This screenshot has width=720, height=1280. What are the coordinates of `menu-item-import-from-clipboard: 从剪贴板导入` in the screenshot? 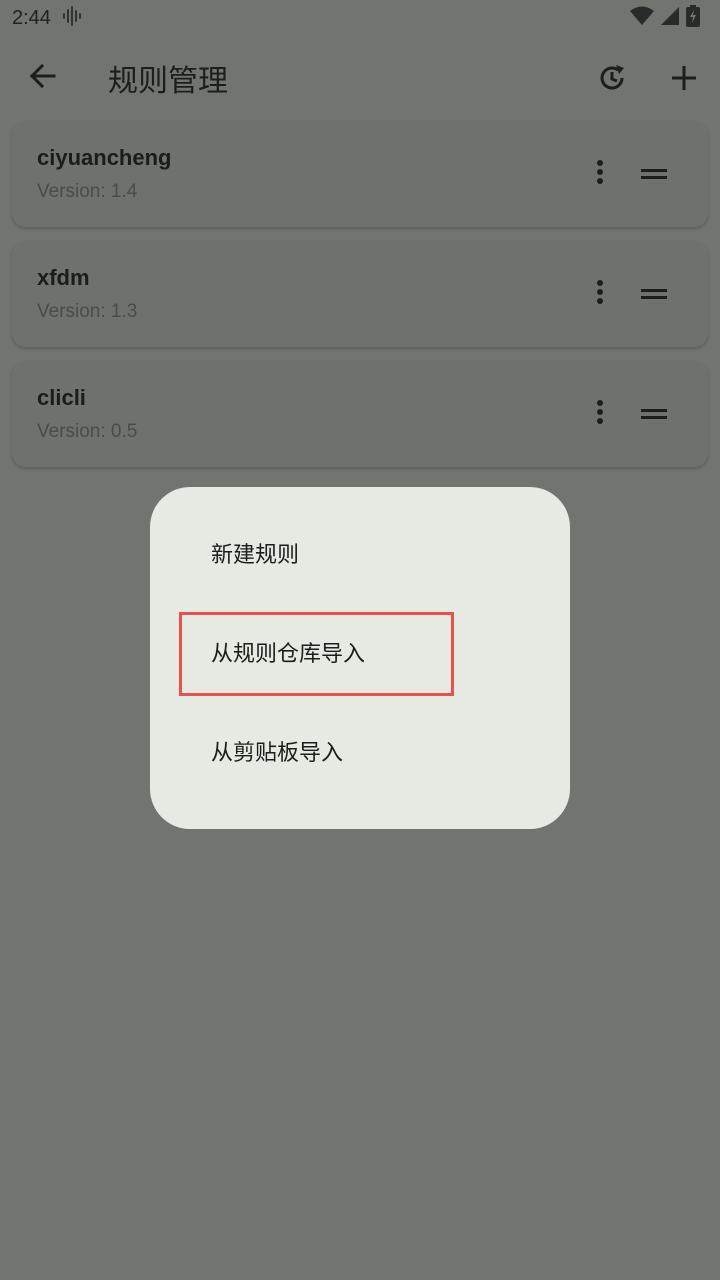 It's located at (360, 751).